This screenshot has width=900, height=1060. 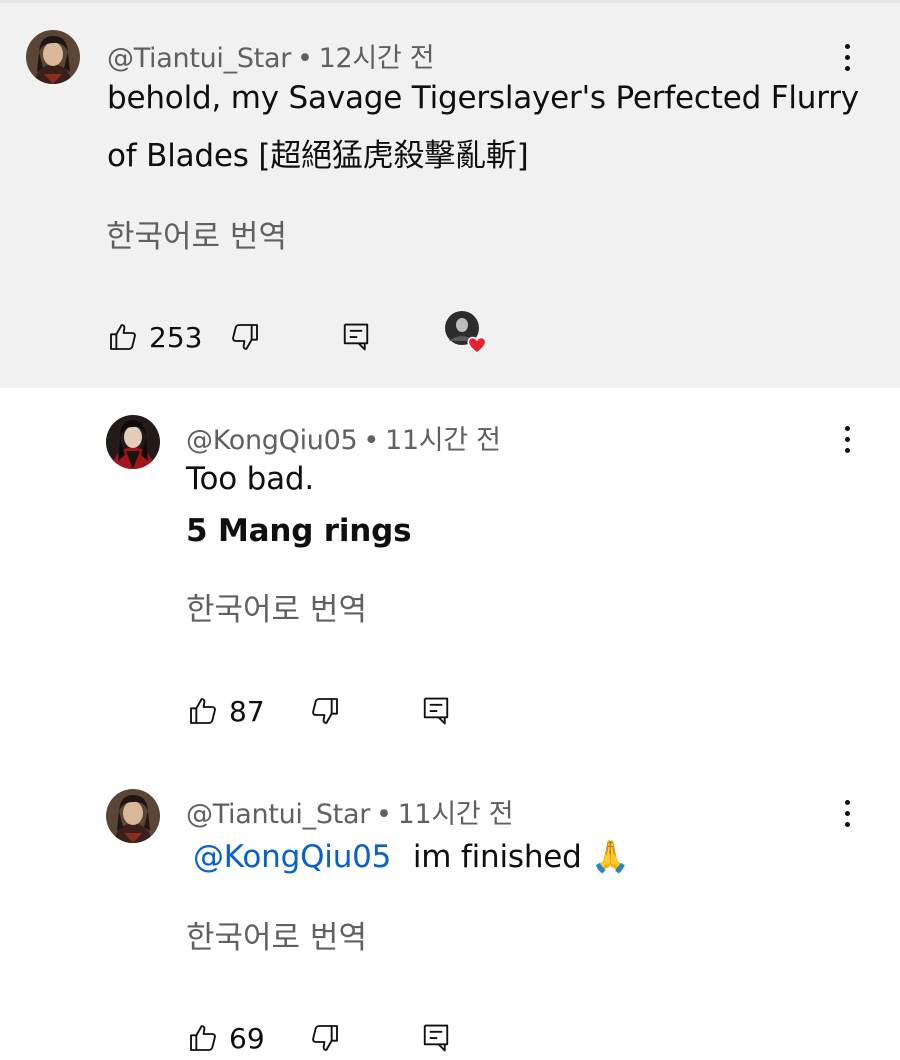 I want to click on comment-actions: 69, so click(x=337, y=1038).